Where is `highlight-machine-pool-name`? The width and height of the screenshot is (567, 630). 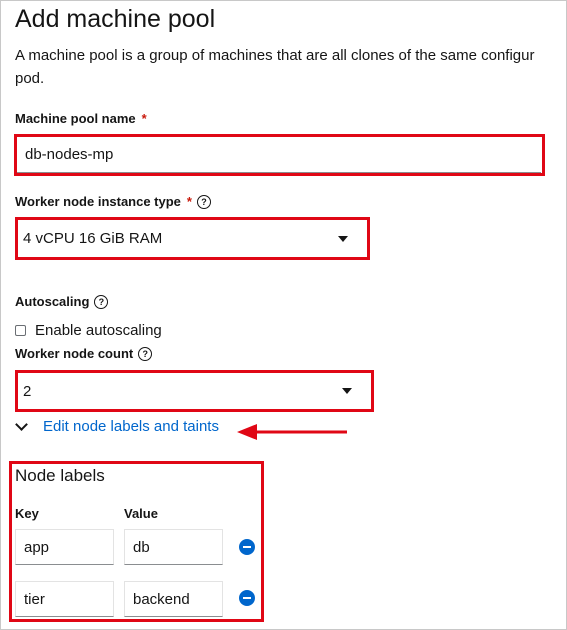
highlight-machine-pool-name is located at coordinates (279, 155).